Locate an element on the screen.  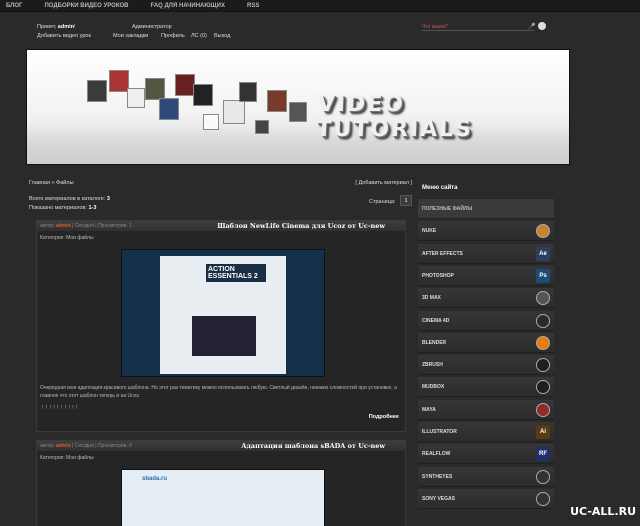
post-title: Шаблон NewLife Cinema для Ucoz от Uc-new is located at coordinates (301, 226).